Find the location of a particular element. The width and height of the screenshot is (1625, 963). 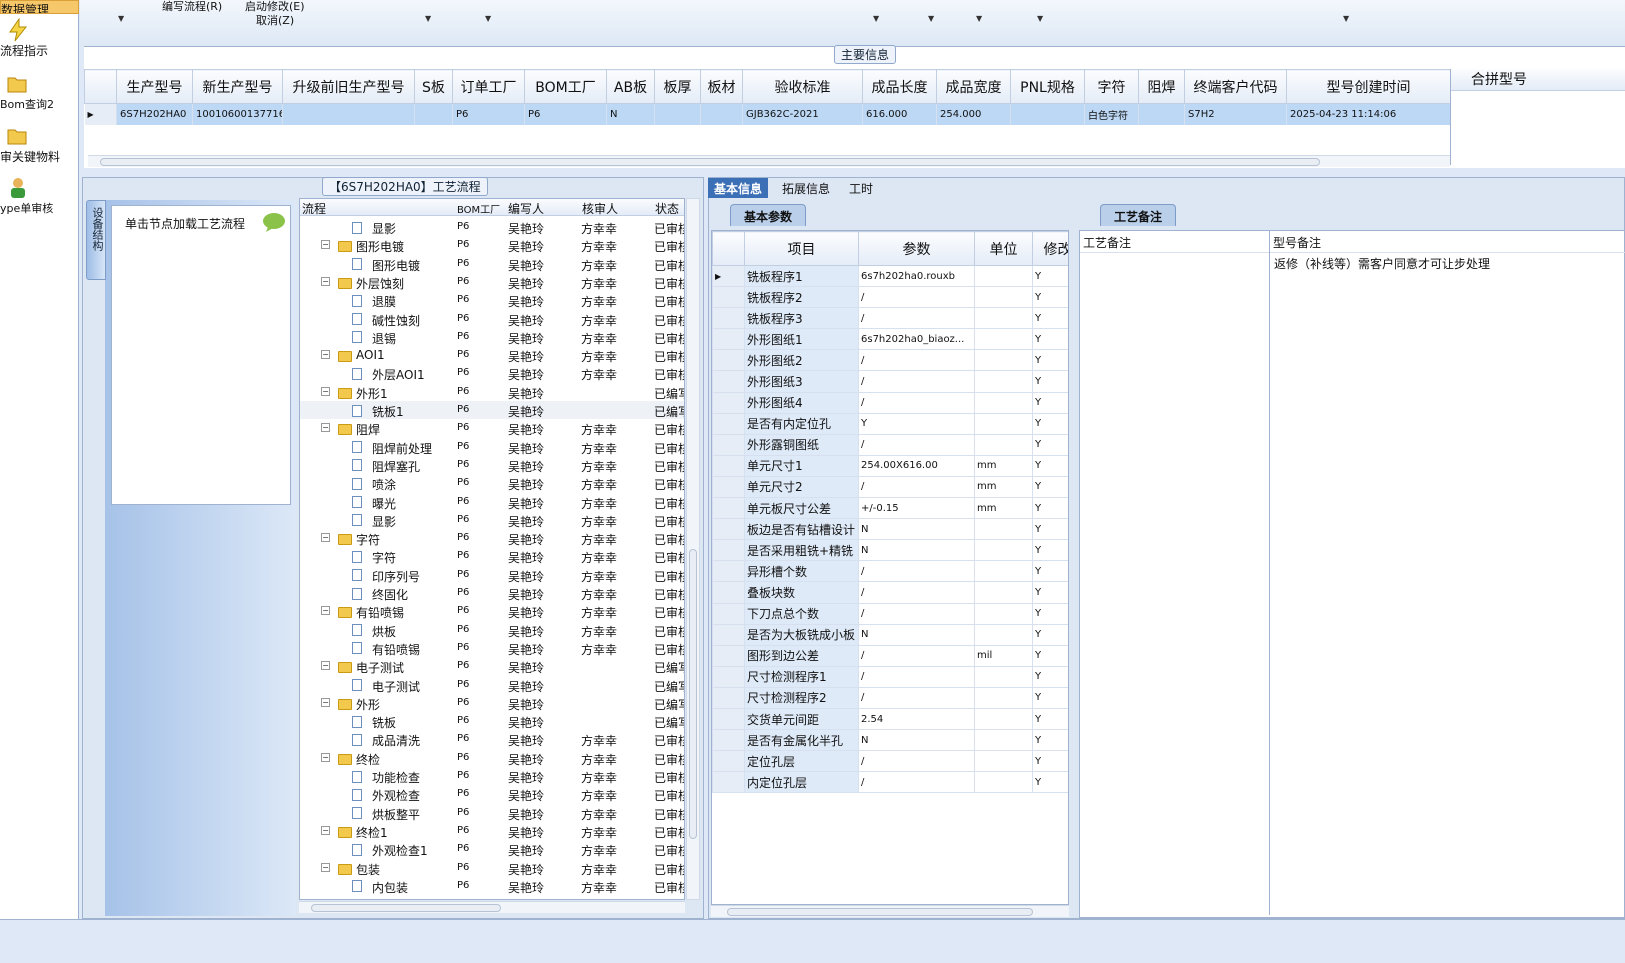

tree-row: − 字符 P6 吴艳玲 方幸幸 已审核 is located at coordinates (492, 538).